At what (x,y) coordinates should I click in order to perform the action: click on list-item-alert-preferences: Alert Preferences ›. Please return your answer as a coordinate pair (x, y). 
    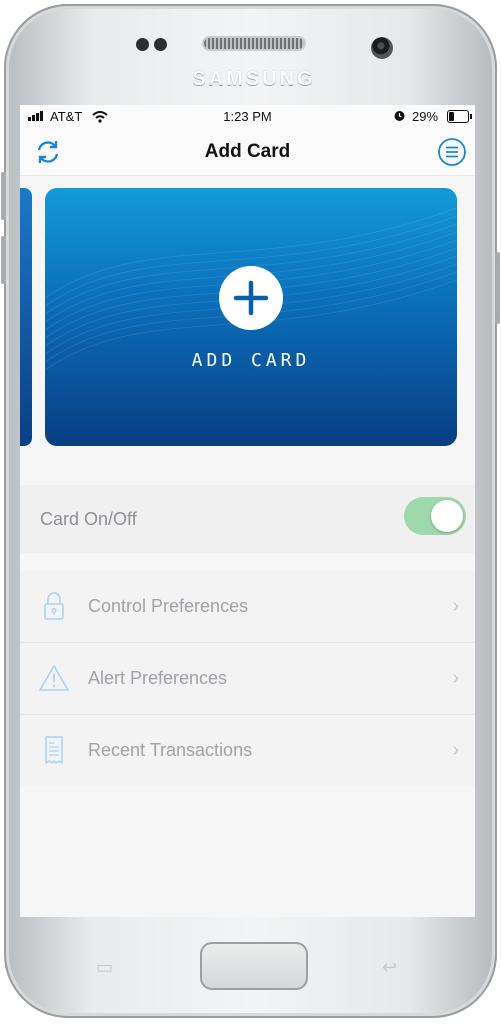
    Looking at the image, I should click on (247, 679).